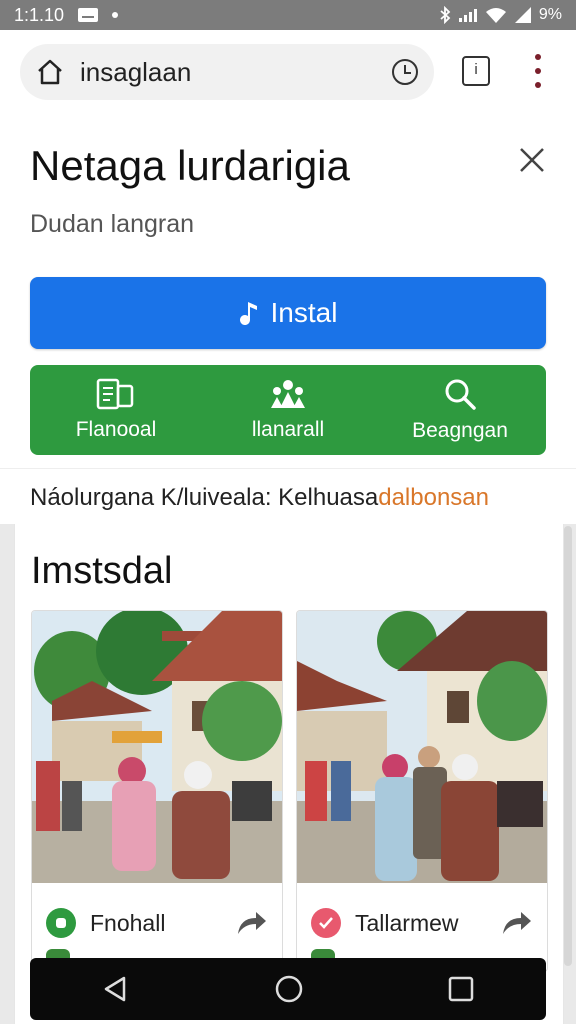 The height and width of the screenshot is (1024, 576). I want to click on wifi-icon, so click(495, 15).